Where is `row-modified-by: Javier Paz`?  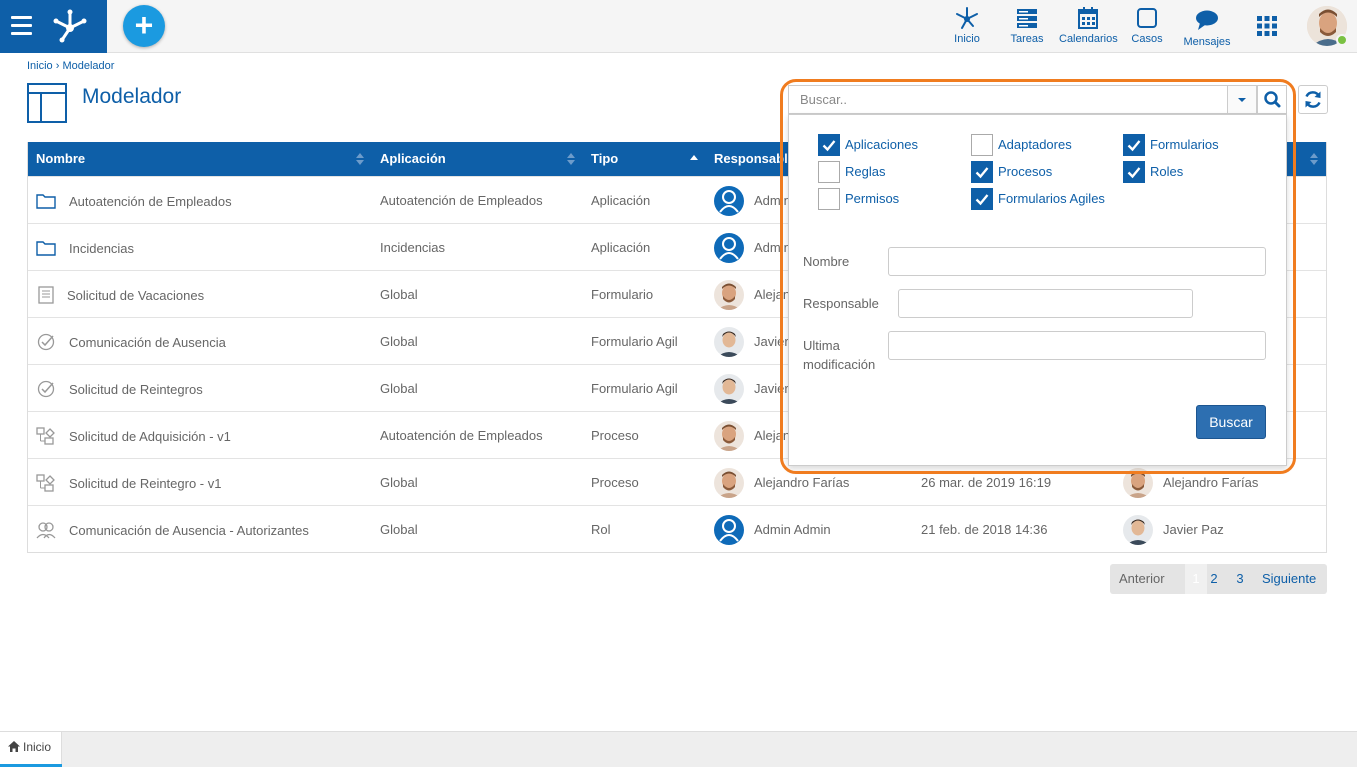 row-modified-by: Javier Paz is located at coordinates (1193, 529).